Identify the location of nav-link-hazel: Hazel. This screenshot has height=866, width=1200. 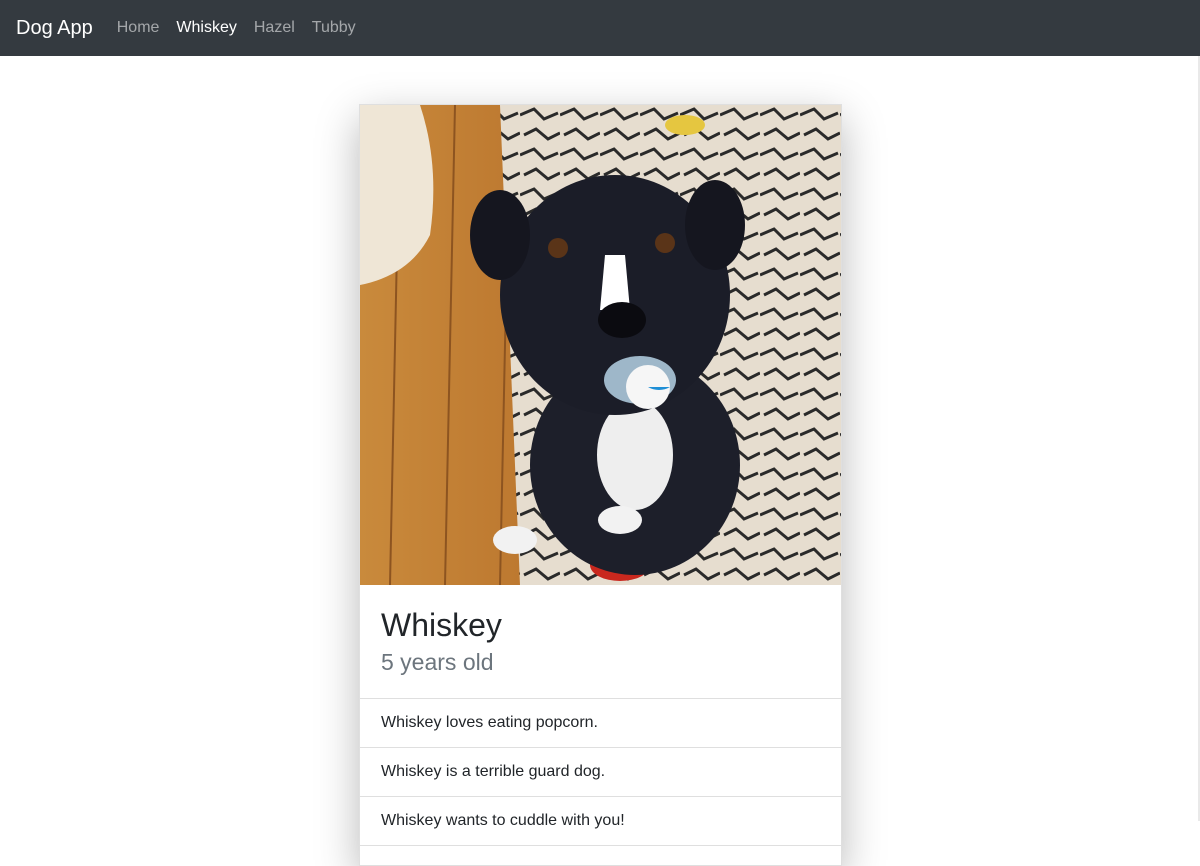
(274, 28).